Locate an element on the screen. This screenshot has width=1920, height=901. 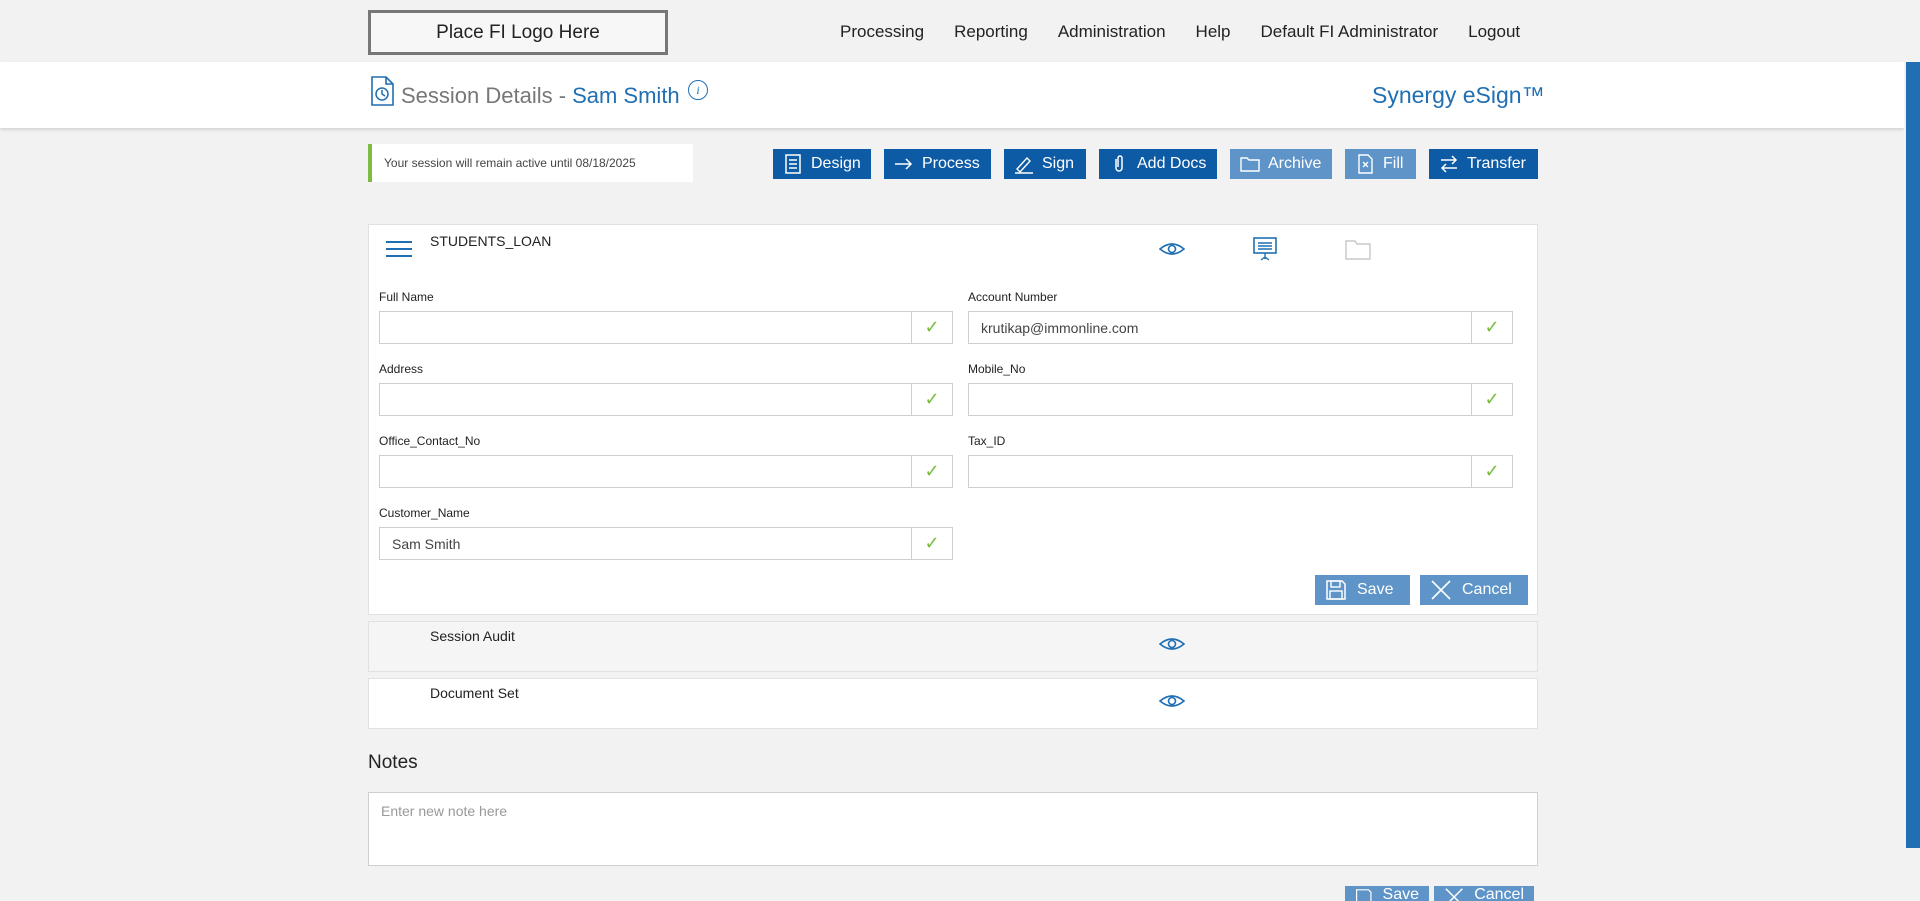
archive-label: Archive is located at coordinates (1295, 163).